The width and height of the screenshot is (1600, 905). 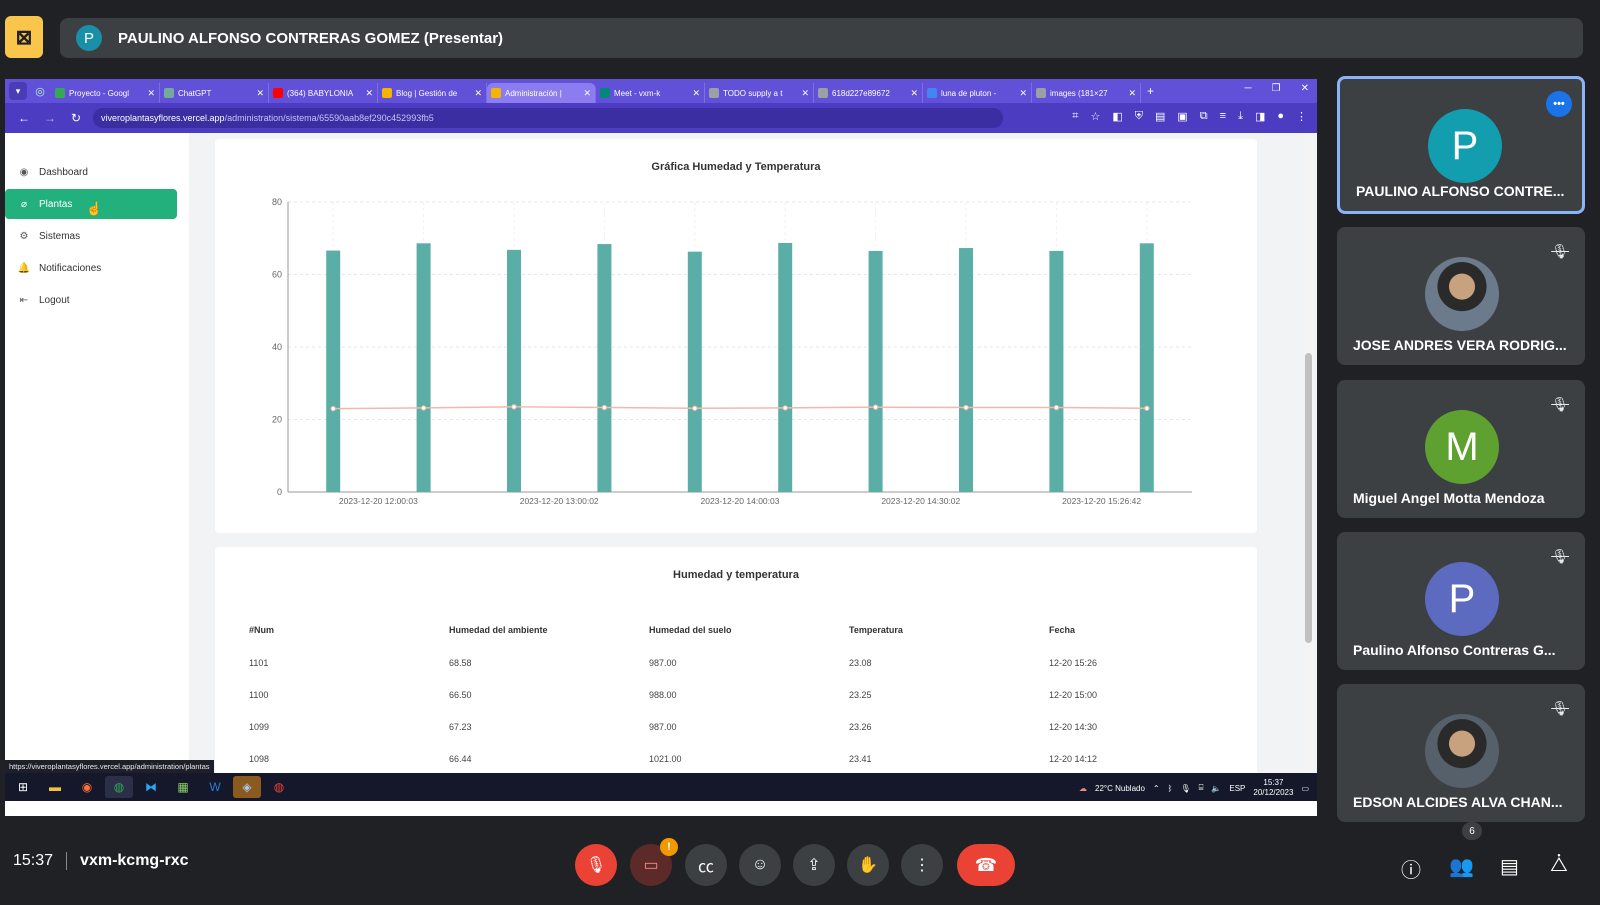 I want to click on close-window-icon: ✕, so click(x=1305, y=88).